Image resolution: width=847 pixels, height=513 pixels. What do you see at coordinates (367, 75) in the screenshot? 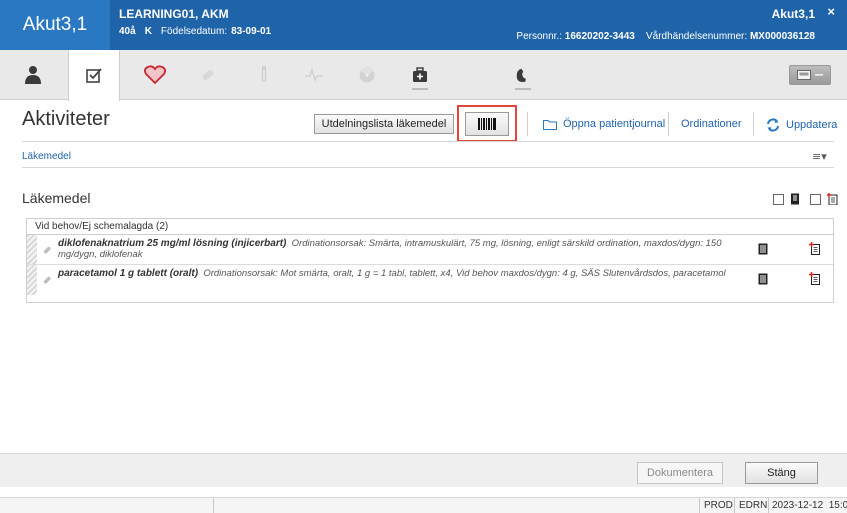
I see `radiation-icon` at bounding box center [367, 75].